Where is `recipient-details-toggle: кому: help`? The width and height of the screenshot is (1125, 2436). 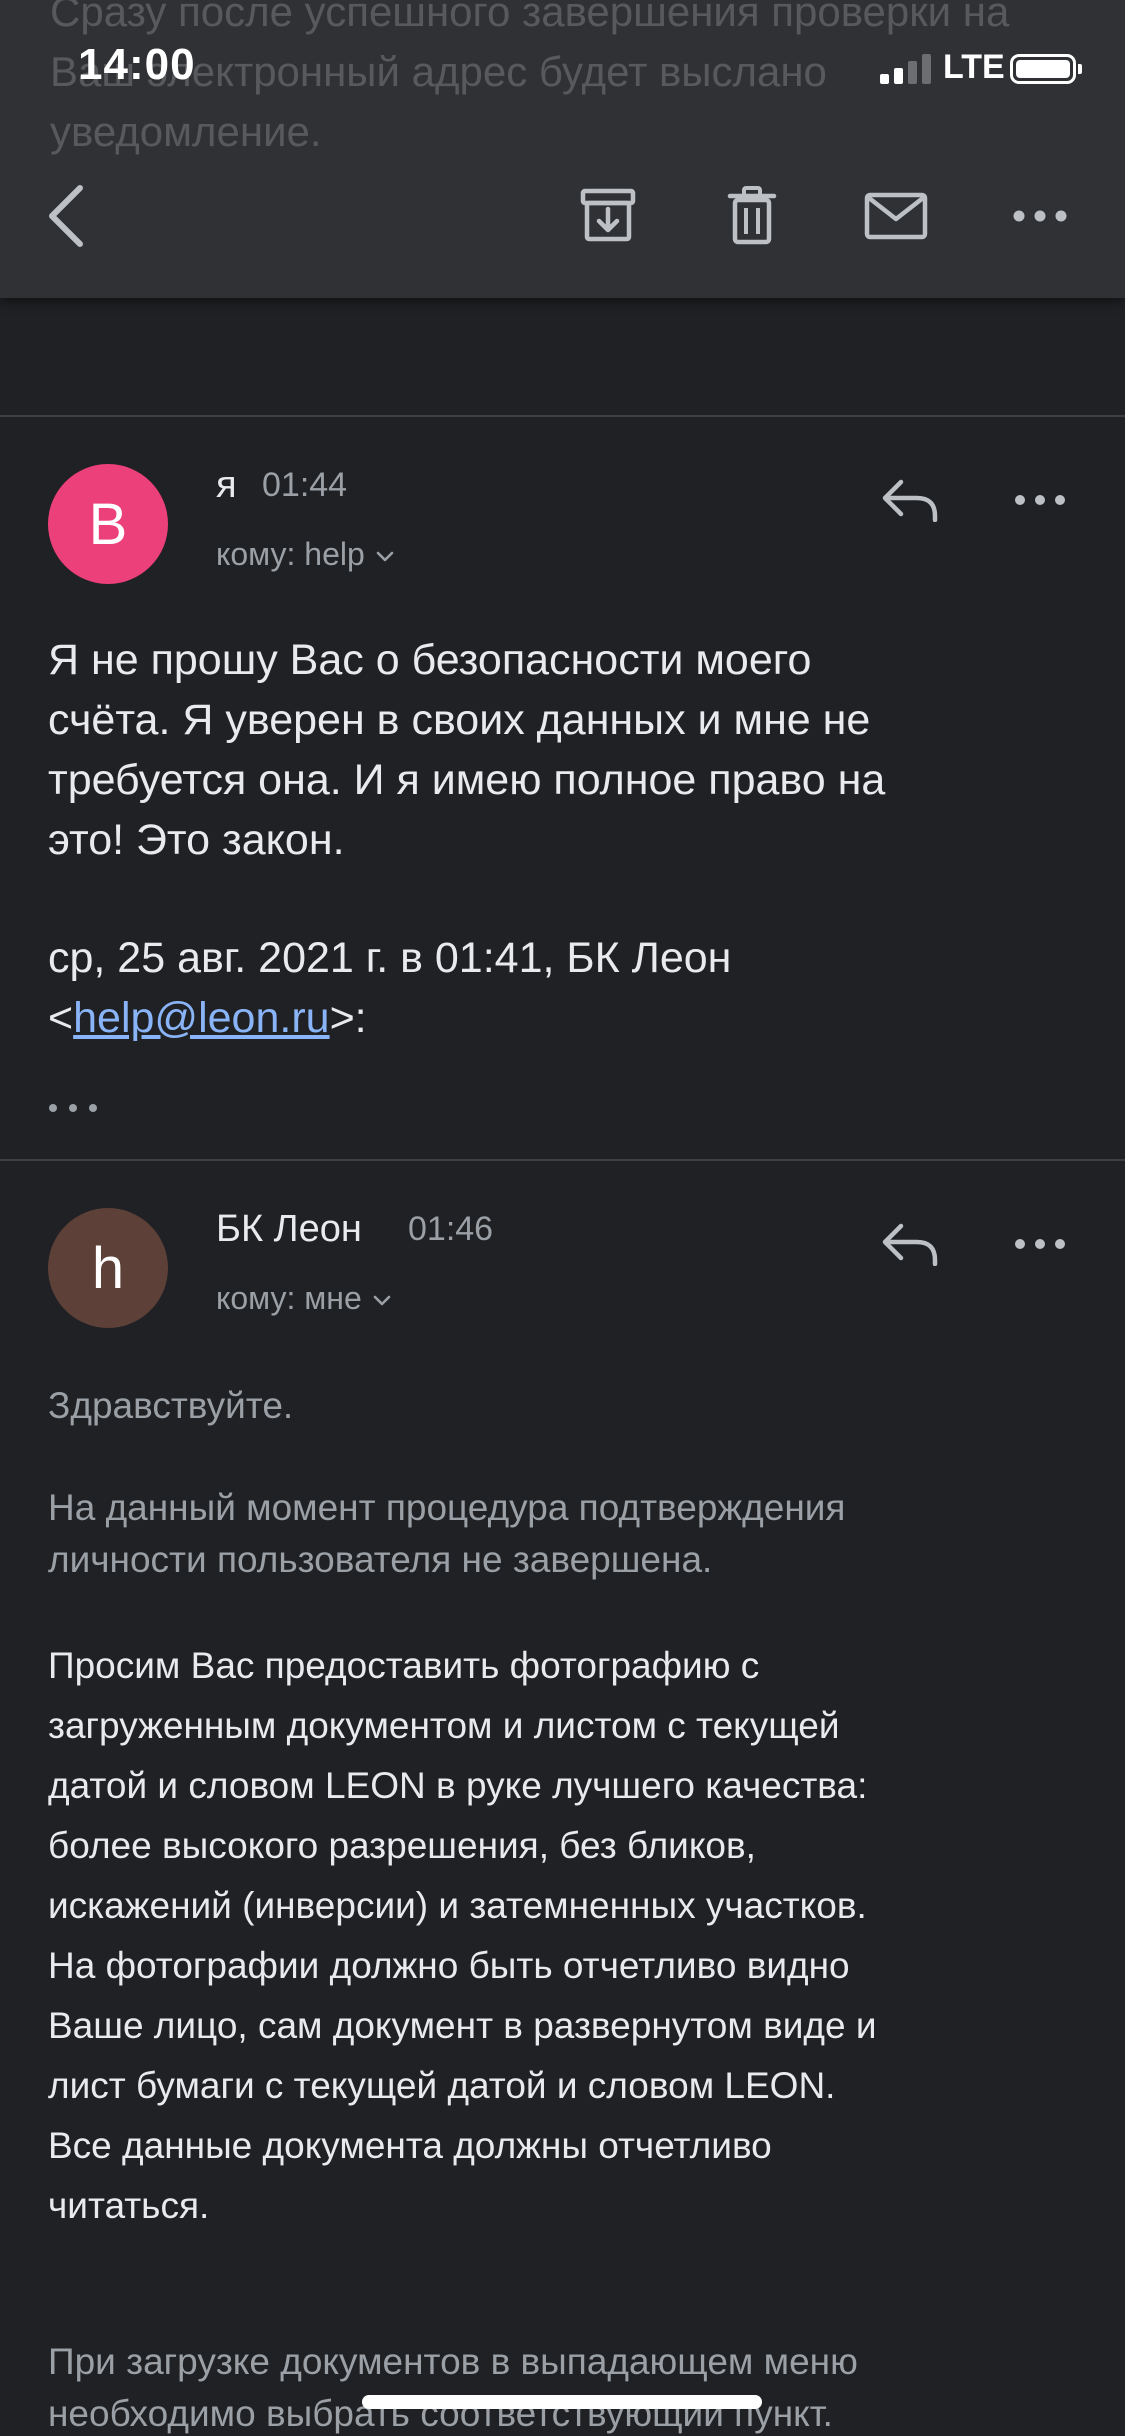
recipient-details-toggle: кому: help is located at coordinates (305, 554).